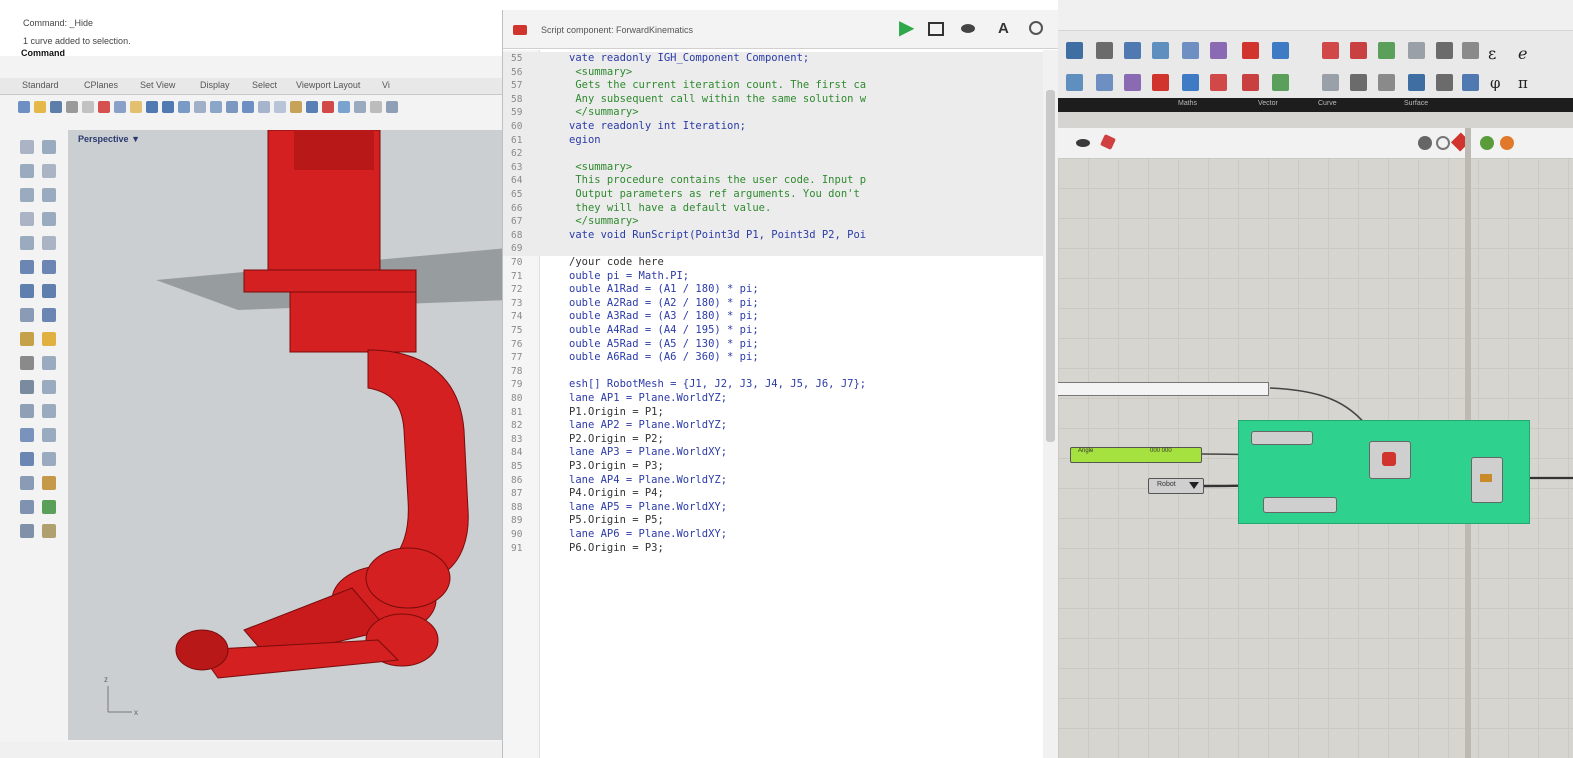  What do you see at coordinates (1300, 505) in the screenshot?
I see `colour-swatch` at bounding box center [1300, 505].